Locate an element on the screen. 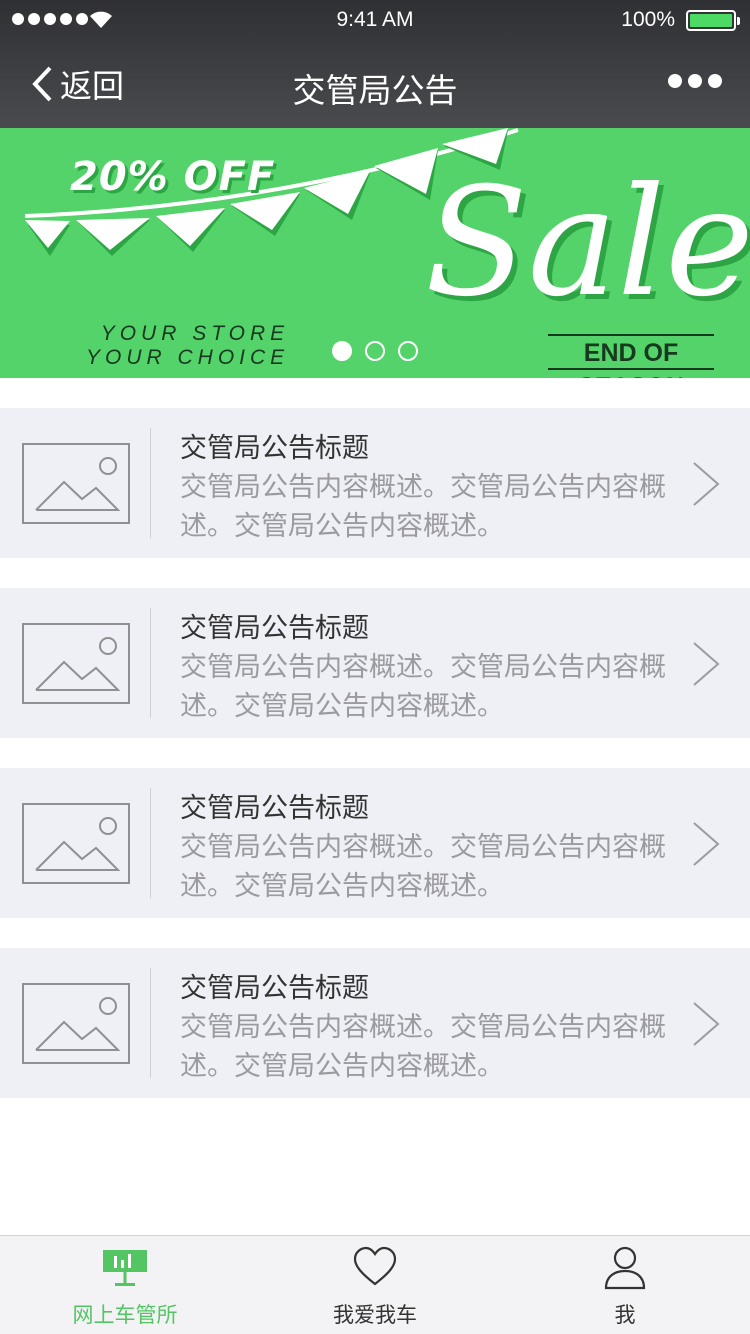 The width and height of the screenshot is (750, 1334). store-slogan-line1: YOUR STORE is located at coordinates (195, 333).